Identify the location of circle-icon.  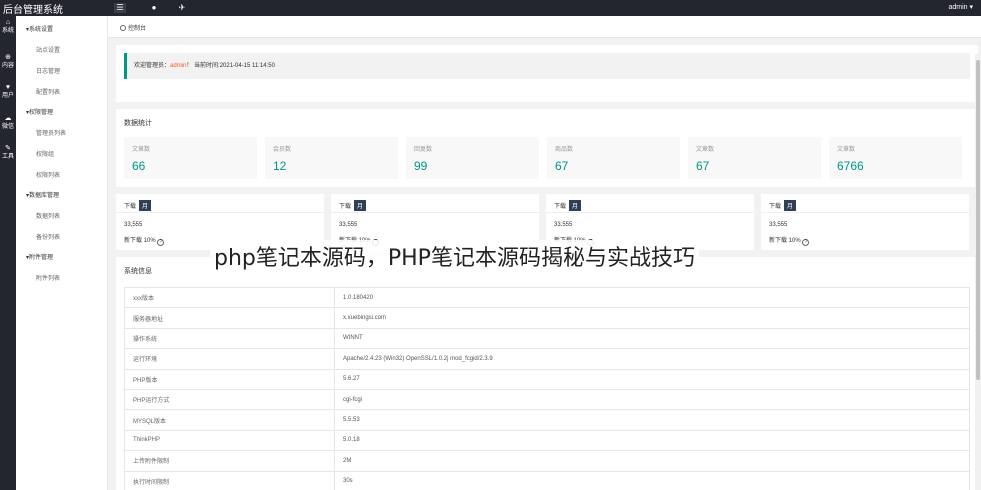
(123, 28).